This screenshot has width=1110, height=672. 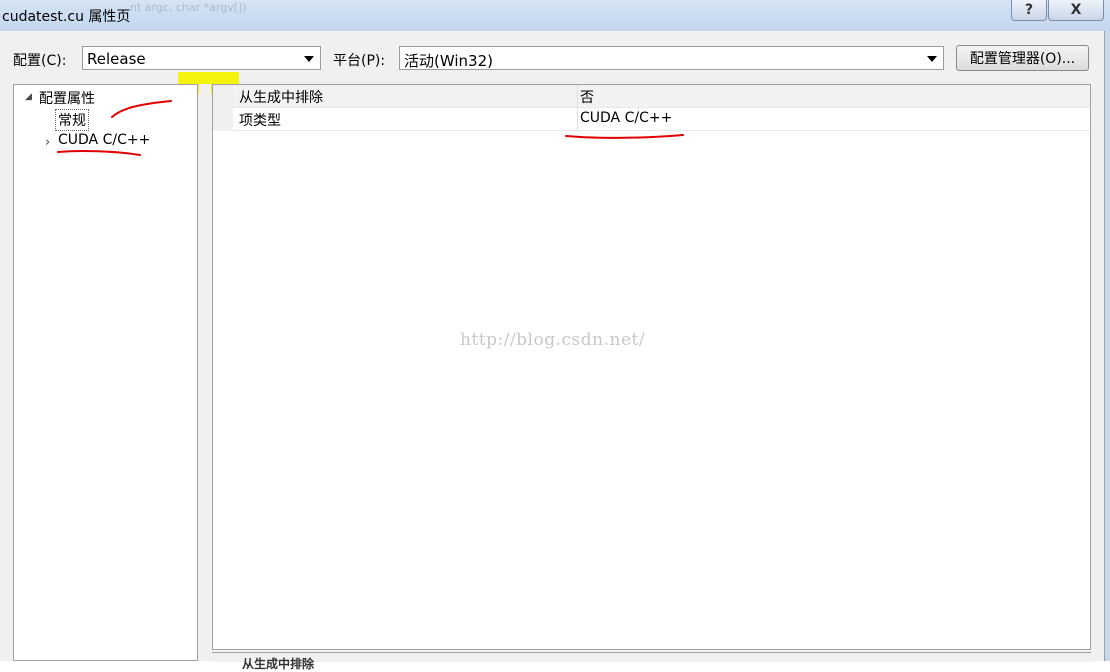 What do you see at coordinates (278, 664) in the screenshot?
I see `description-title: 从生成中排除` at bounding box center [278, 664].